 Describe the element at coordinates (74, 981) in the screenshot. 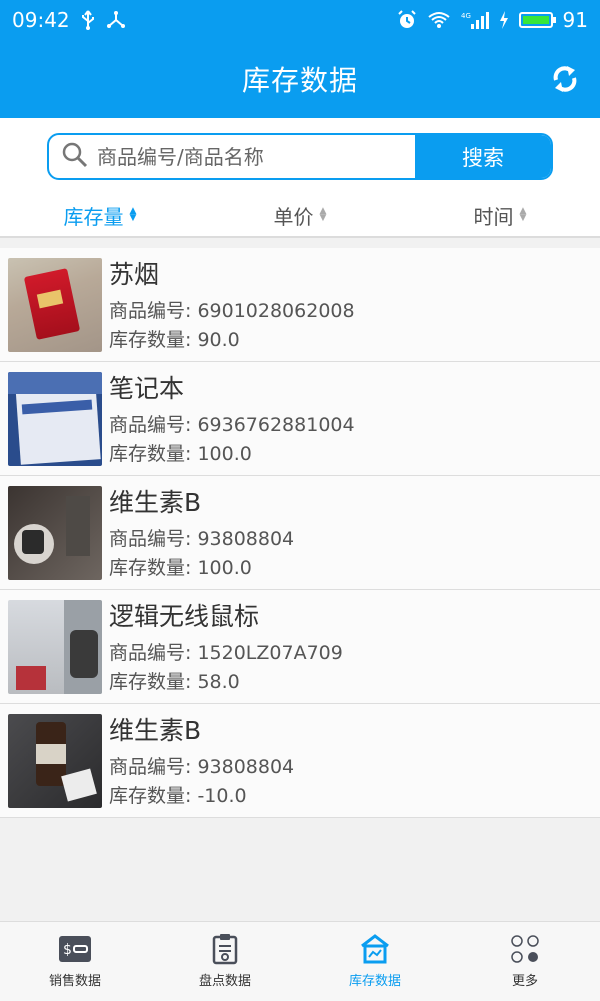

I see `nav-label: 销售数据` at that location.